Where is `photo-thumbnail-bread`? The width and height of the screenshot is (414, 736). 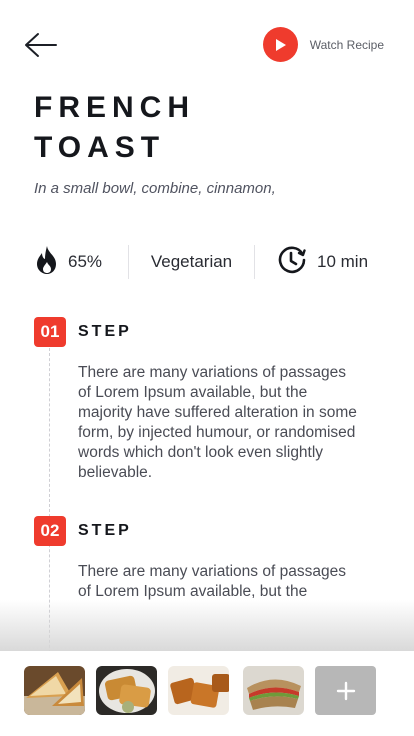 photo-thumbnail-bread is located at coordinates (198, 690).